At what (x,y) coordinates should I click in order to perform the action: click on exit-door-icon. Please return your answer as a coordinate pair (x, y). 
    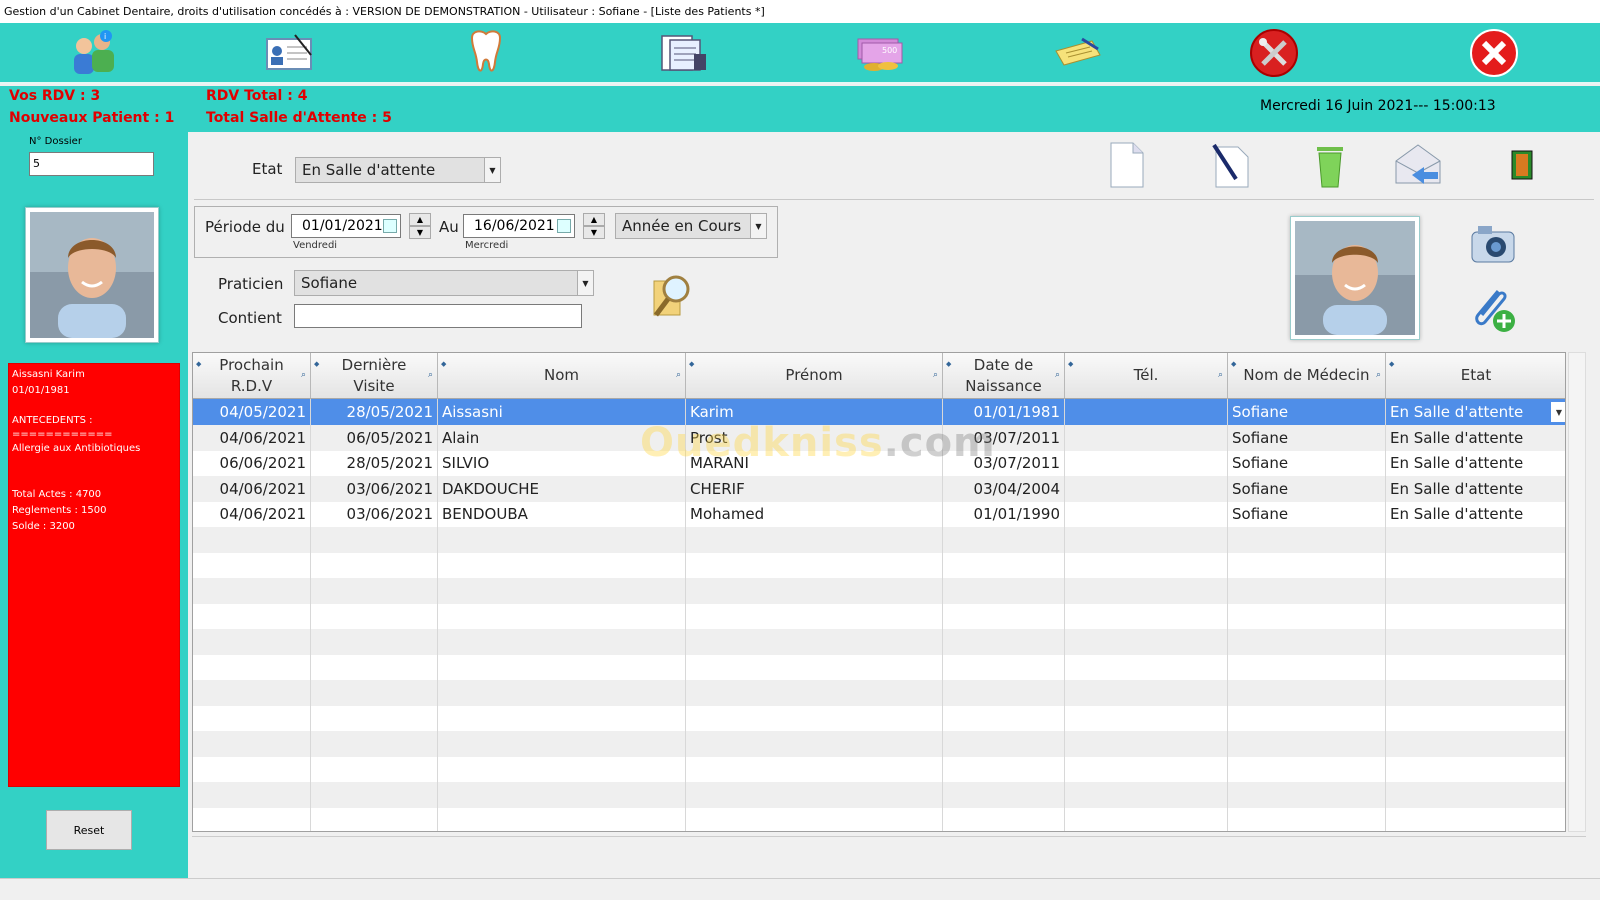
    Looking at the image, I should click on (1522, 165).